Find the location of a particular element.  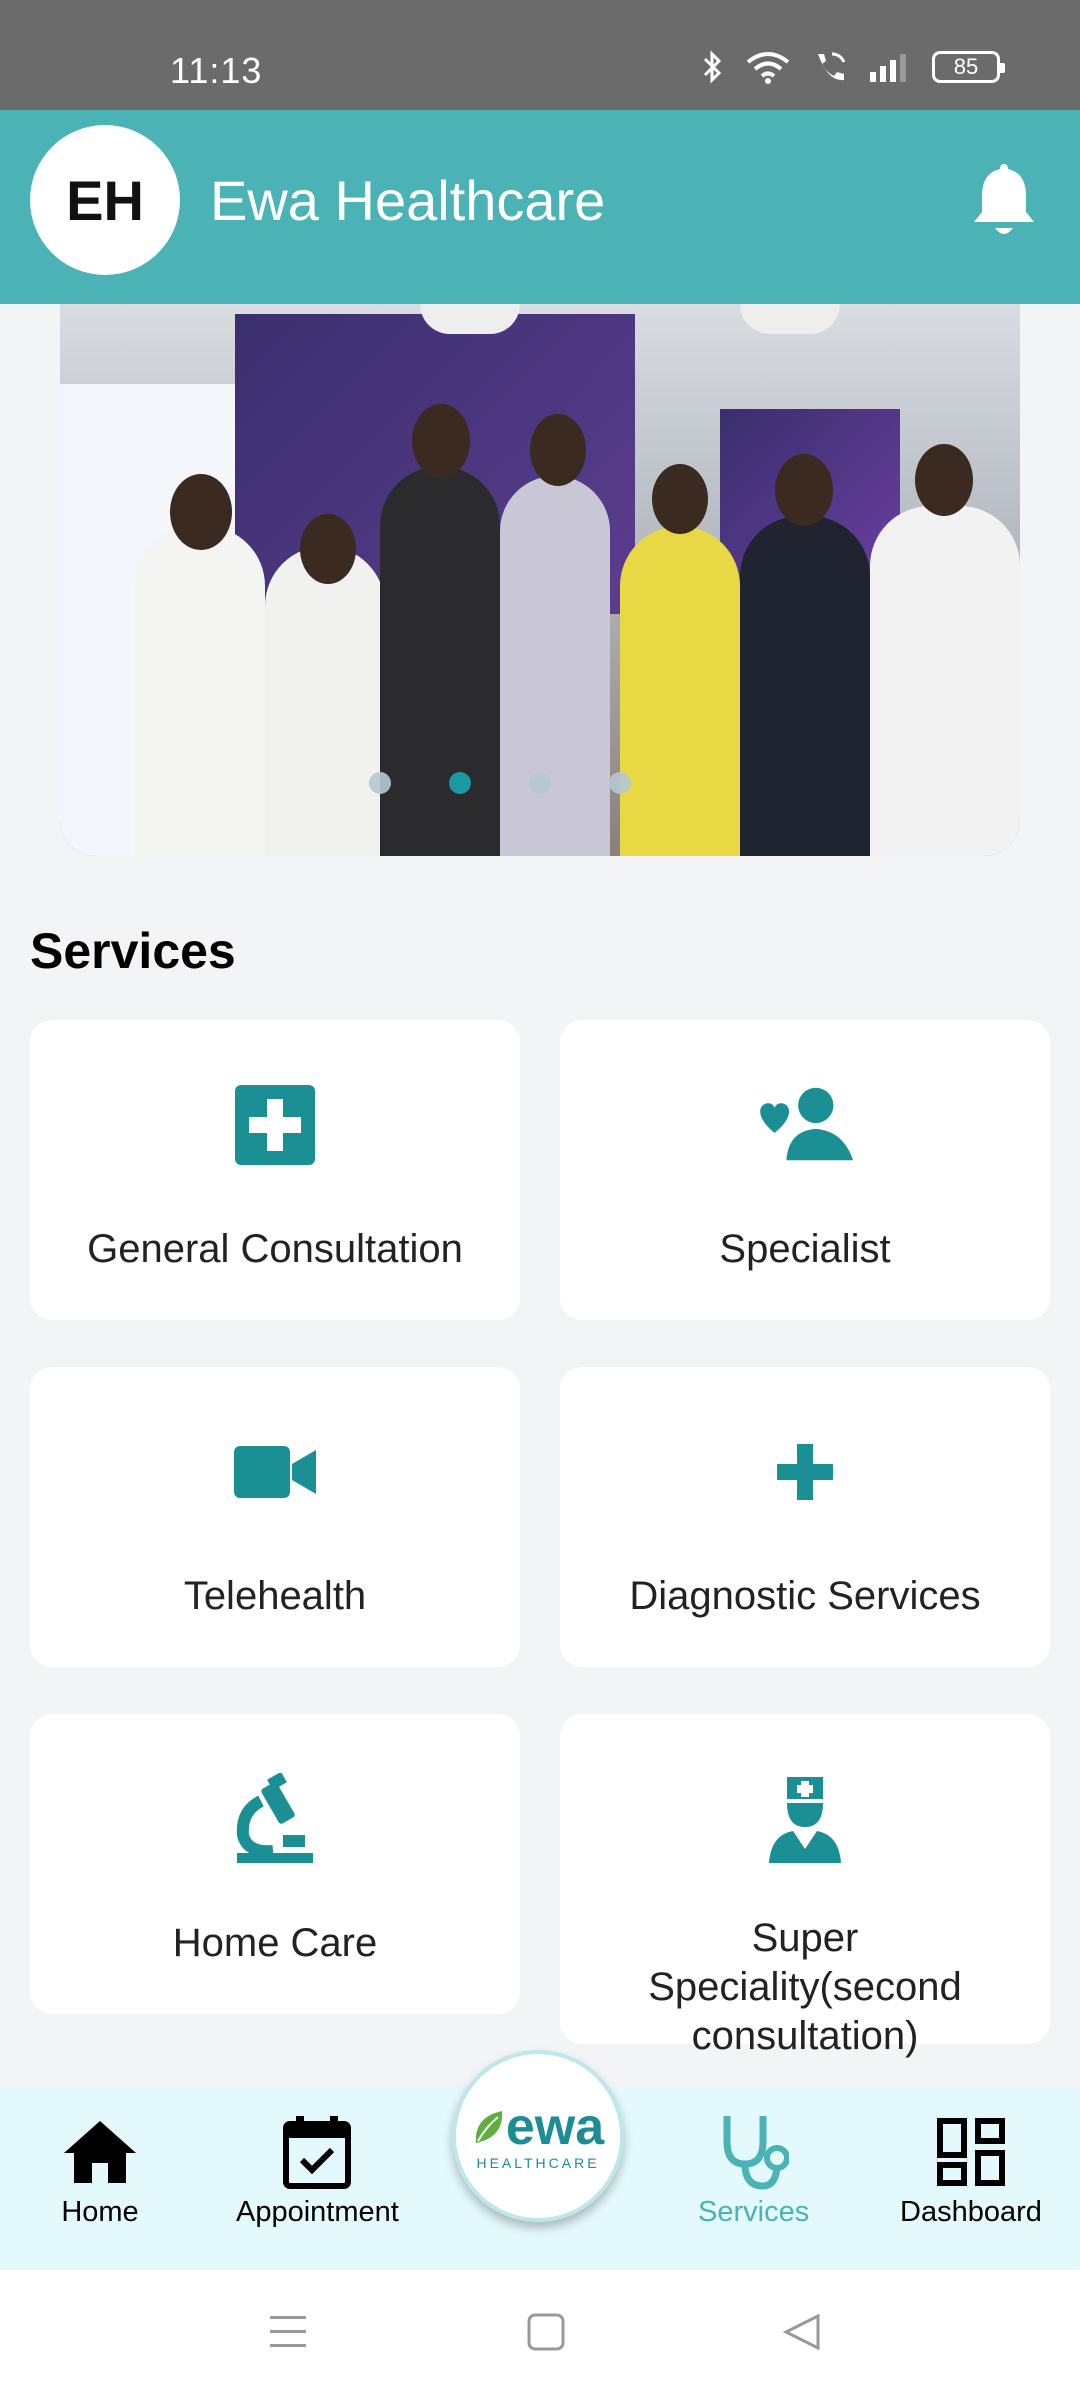

user-heart-icon is located at coordinates (807, 1124).